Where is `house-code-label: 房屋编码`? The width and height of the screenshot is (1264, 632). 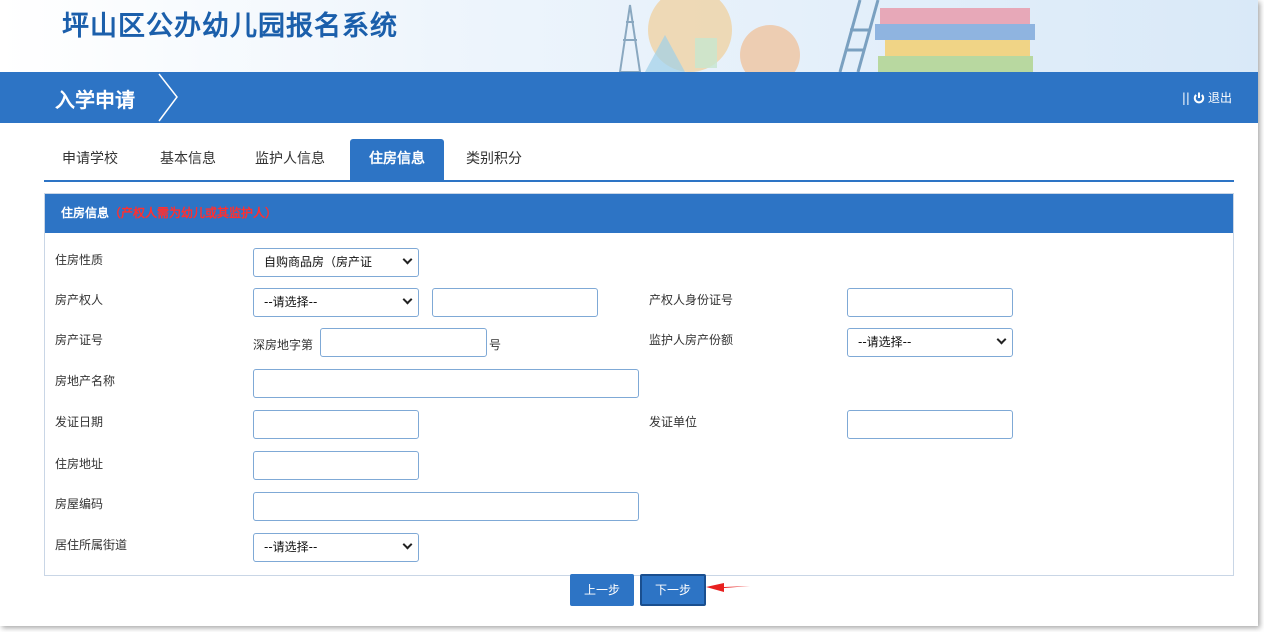
house-code-label: 房屋编码 is located at coordinates (79, 504).